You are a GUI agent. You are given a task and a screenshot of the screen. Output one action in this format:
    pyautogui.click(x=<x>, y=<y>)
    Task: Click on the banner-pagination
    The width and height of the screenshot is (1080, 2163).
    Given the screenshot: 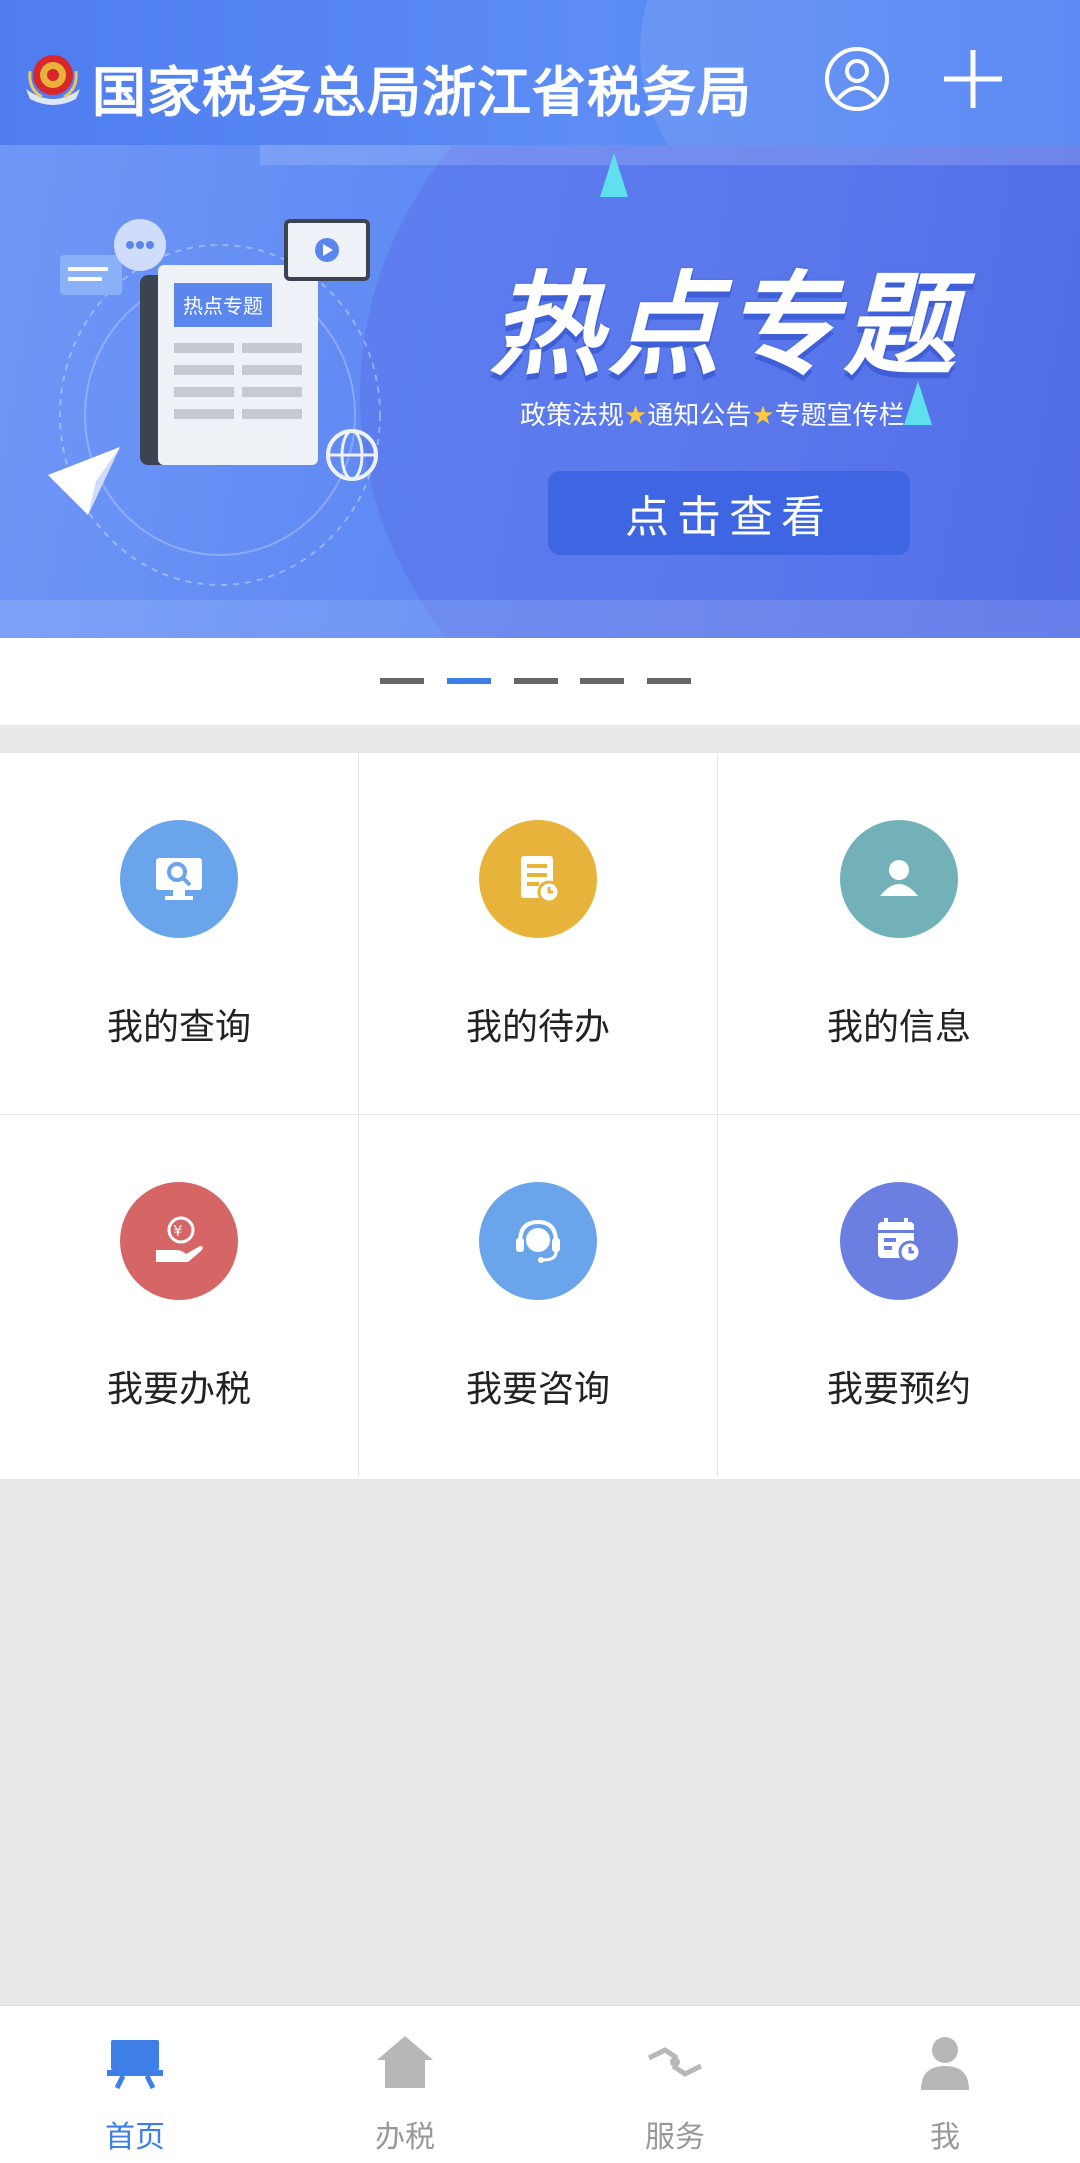 What is the action you would take?
    pyautogui.click(x=540, y=681)
    